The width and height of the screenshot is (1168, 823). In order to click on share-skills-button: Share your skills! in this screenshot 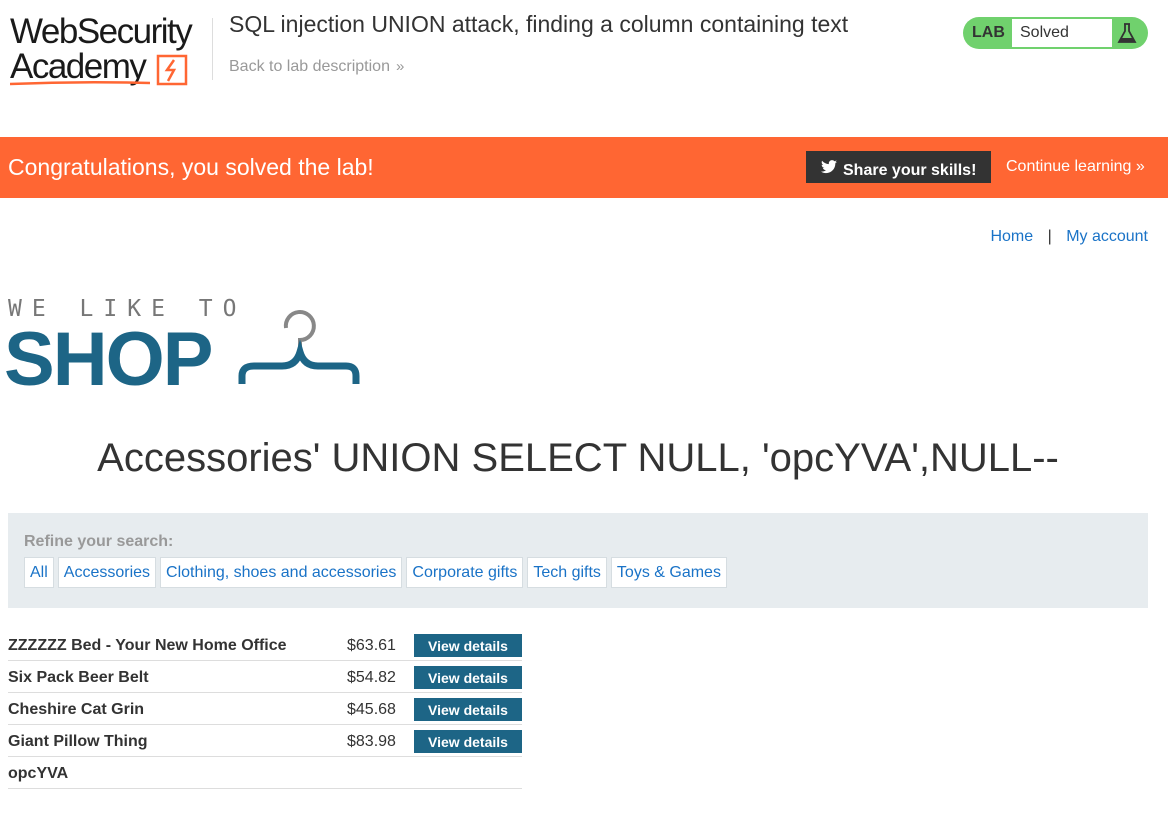, I will do `click(898, 167)`.